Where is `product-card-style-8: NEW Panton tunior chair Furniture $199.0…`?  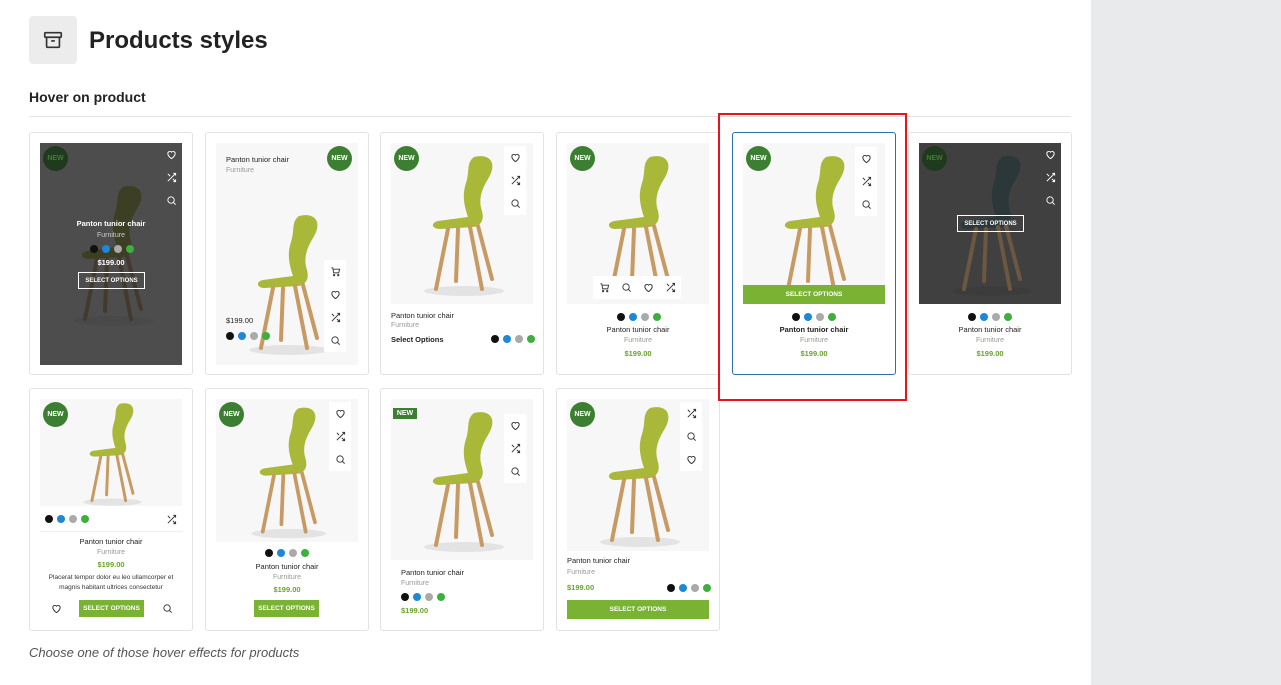
product-card-style-8: NEW Panton tunior chair Furniture $199.0… is located at coordinates (287, 509).